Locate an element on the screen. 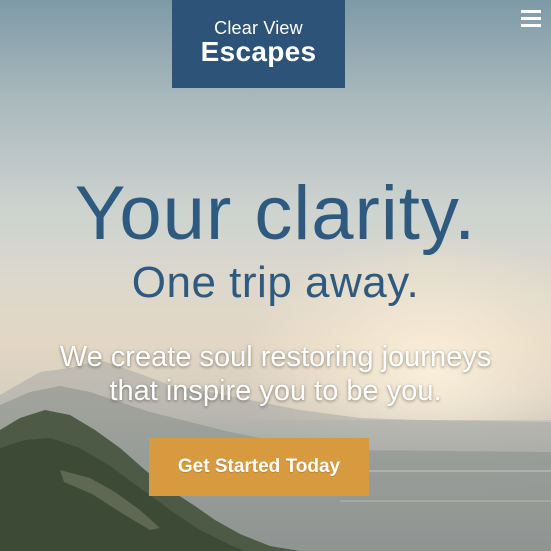 The height and width of the screenshot is (551, 551). tagline-line1: We create soul restoring journeys is located at coordinates (275, 357).